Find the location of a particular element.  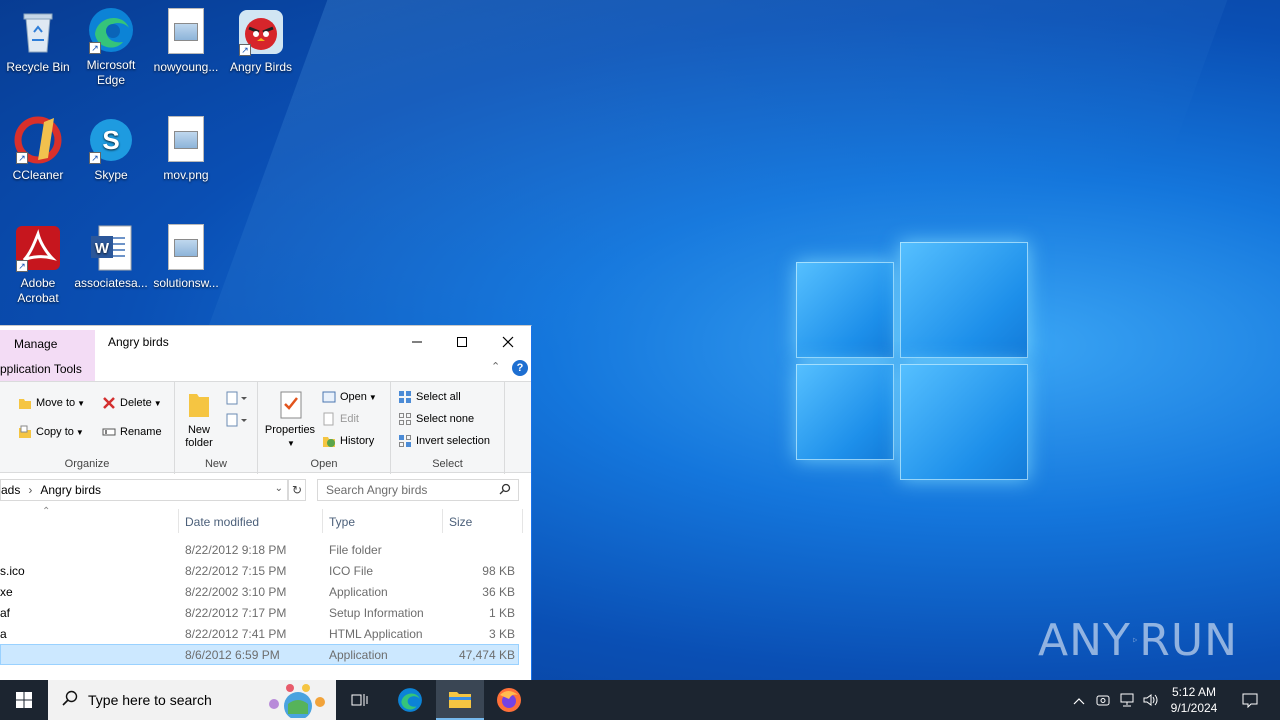

taskbar-search-input: Type here to search is located at coordinates (192, 700).